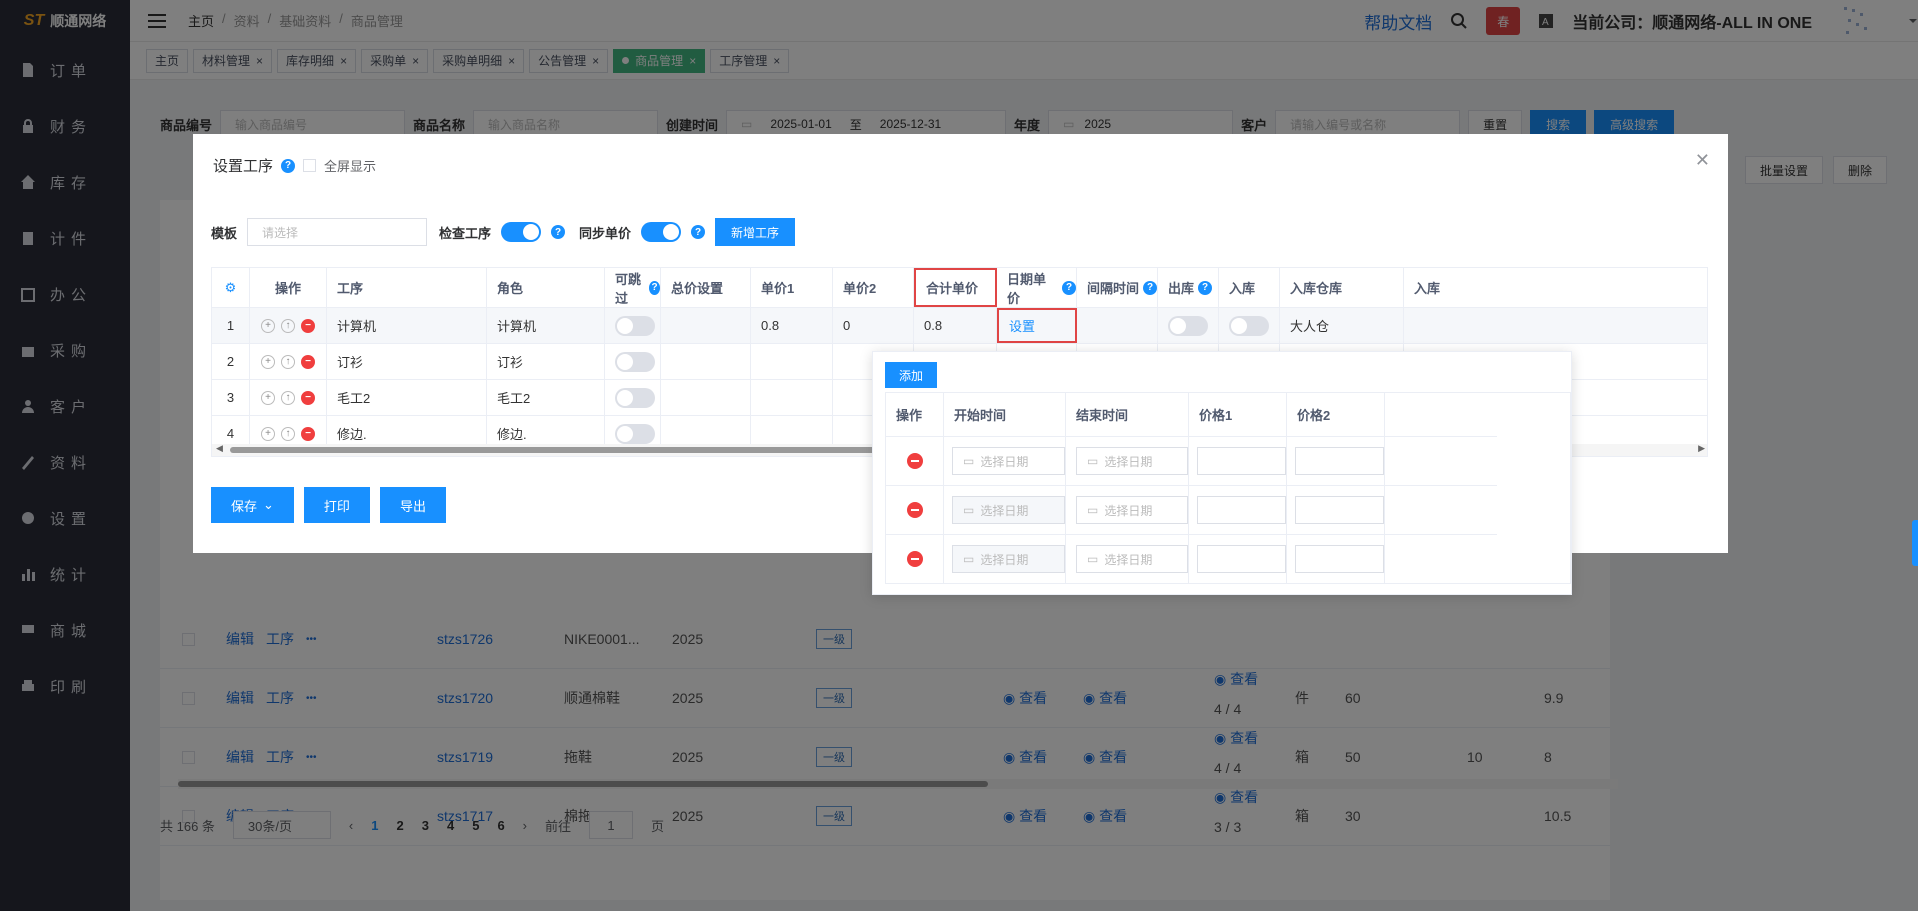 This screenshot has width=1918, height=911. Describe the element at coordinates (1188, 287) in the screenshot. I see `column-header: 出库 ?` at that location.